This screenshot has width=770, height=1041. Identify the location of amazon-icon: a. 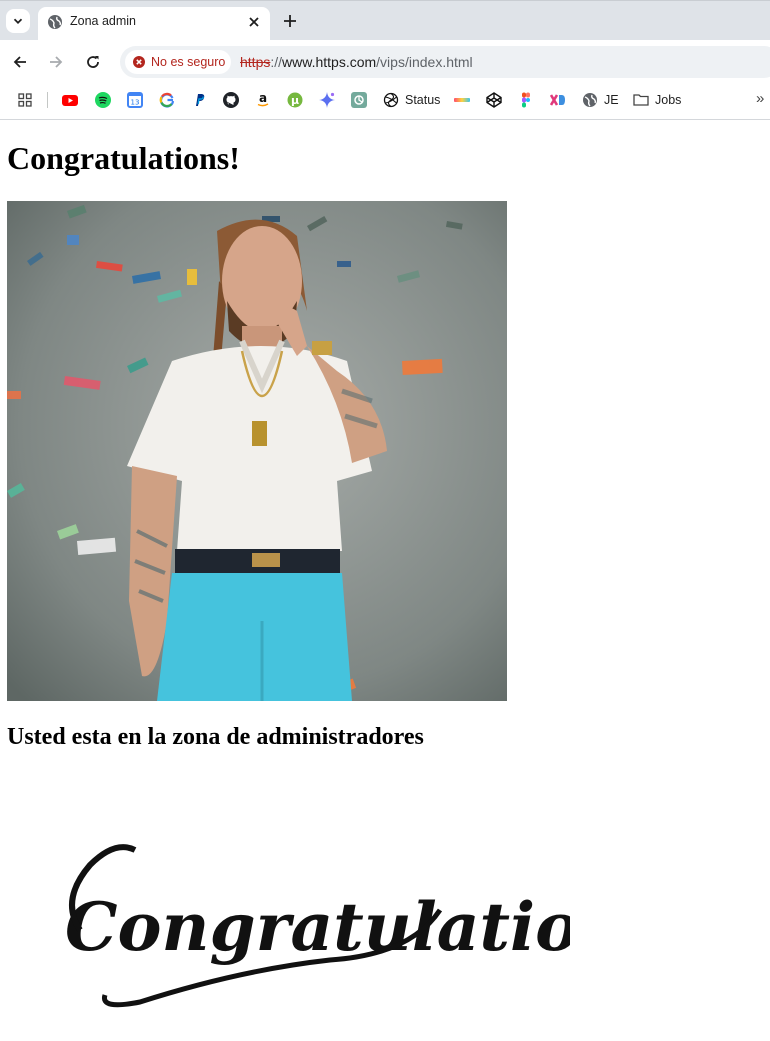
(263, 99).